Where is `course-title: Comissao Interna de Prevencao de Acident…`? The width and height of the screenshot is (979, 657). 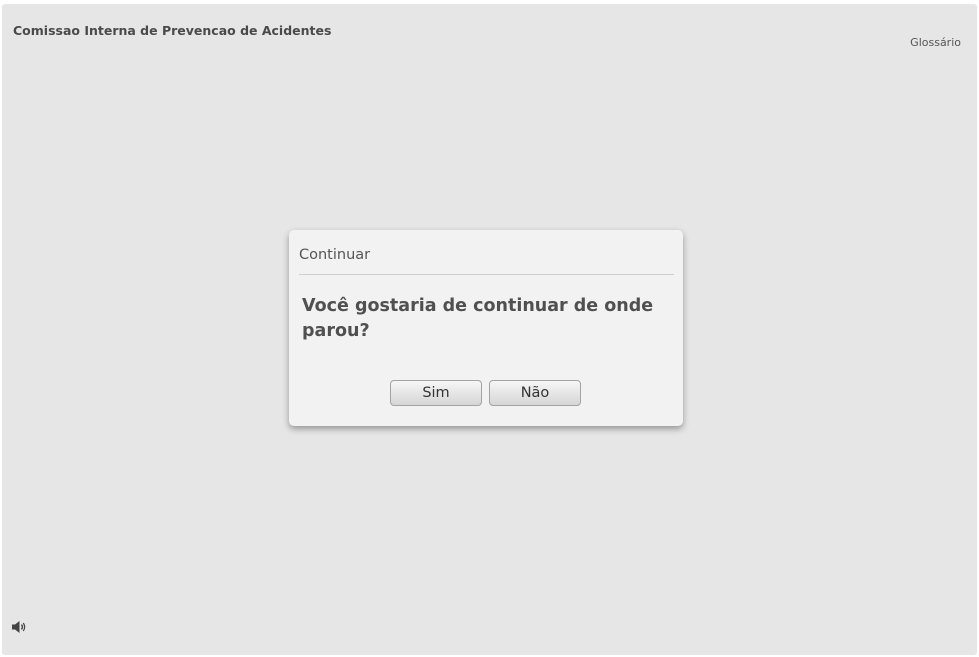
course-title: Comissao Interna de Prevencao de Acident… is located at coordinates (172, 30).